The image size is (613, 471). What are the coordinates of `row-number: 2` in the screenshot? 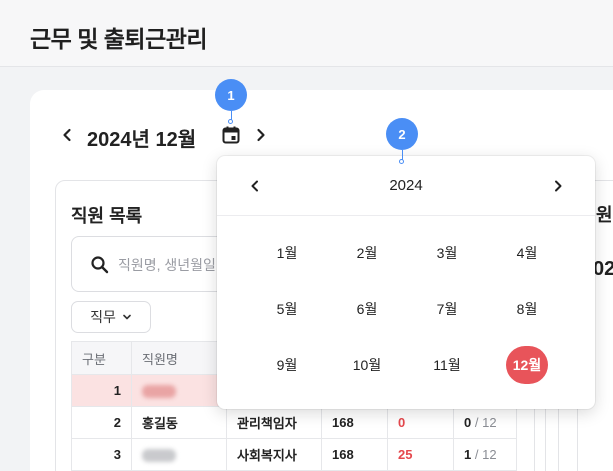 It's located at (101, 422).